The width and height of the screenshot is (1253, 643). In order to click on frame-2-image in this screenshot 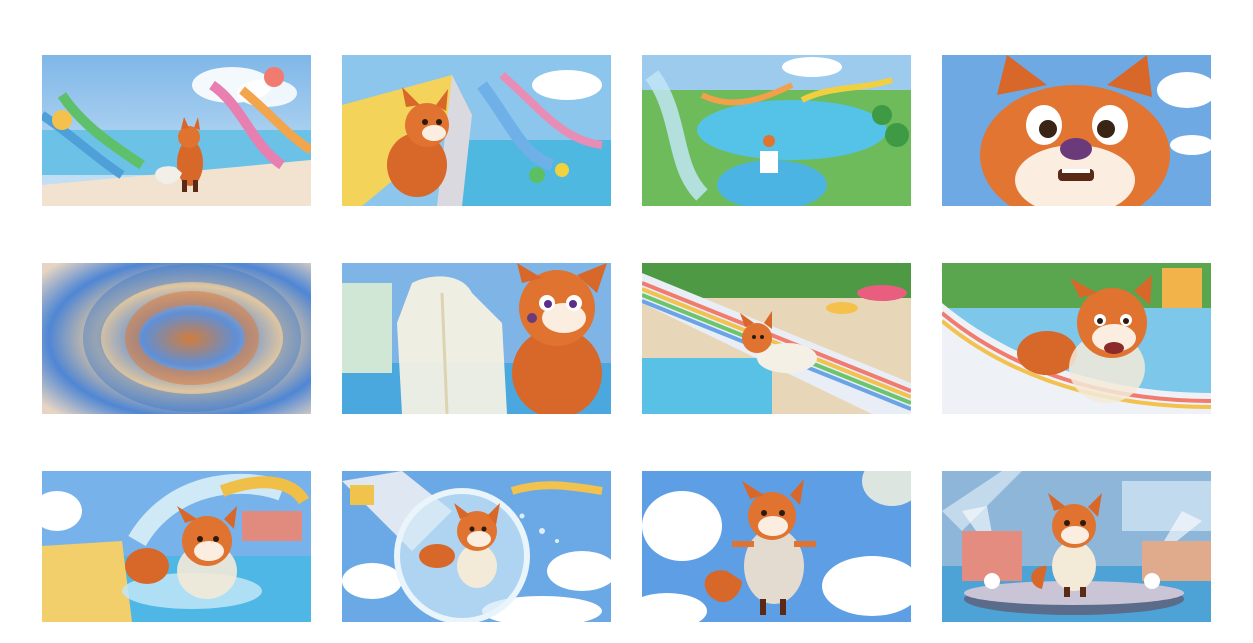, I will do `click(476, 130)`.